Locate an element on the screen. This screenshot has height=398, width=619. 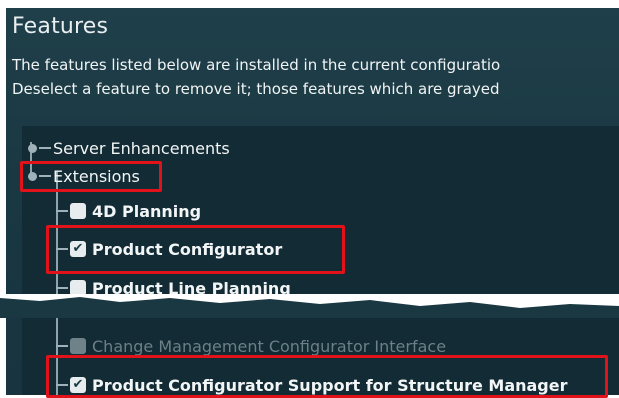
highlight-product-configurator is located at coordinates (195, 249).